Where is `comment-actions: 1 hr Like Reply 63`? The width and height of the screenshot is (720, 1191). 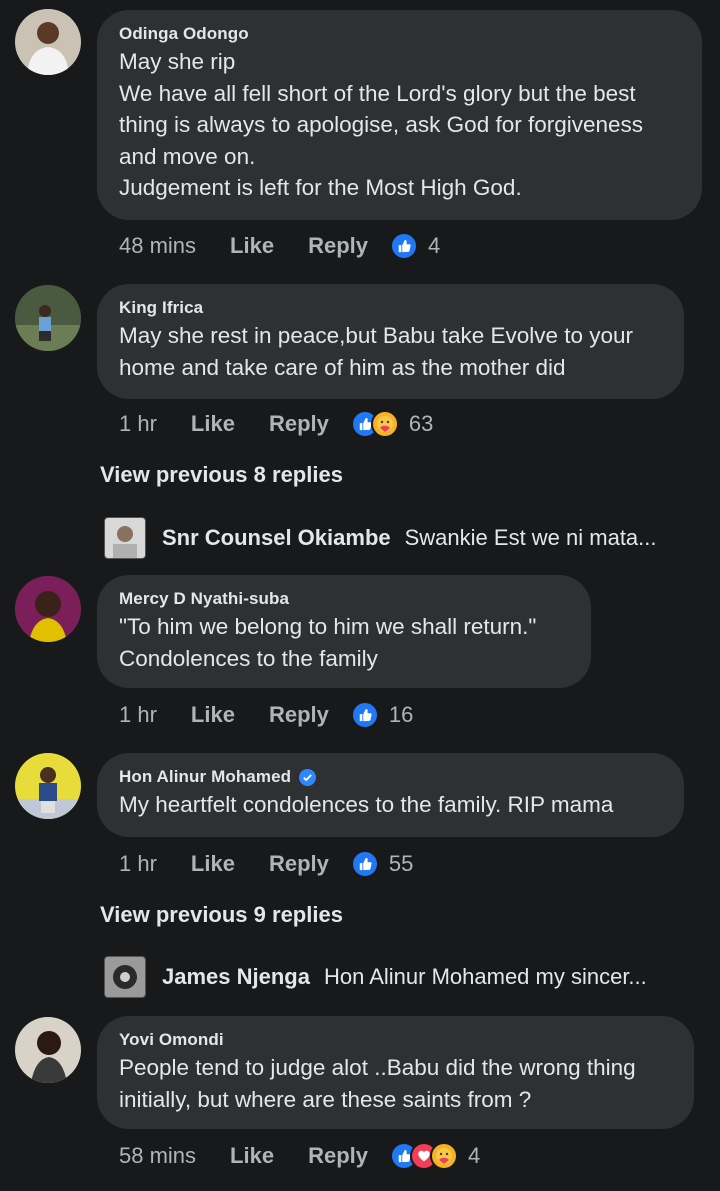 comment-actions: 1 hr Like Reply 63 is located at coordinates (276, 424).